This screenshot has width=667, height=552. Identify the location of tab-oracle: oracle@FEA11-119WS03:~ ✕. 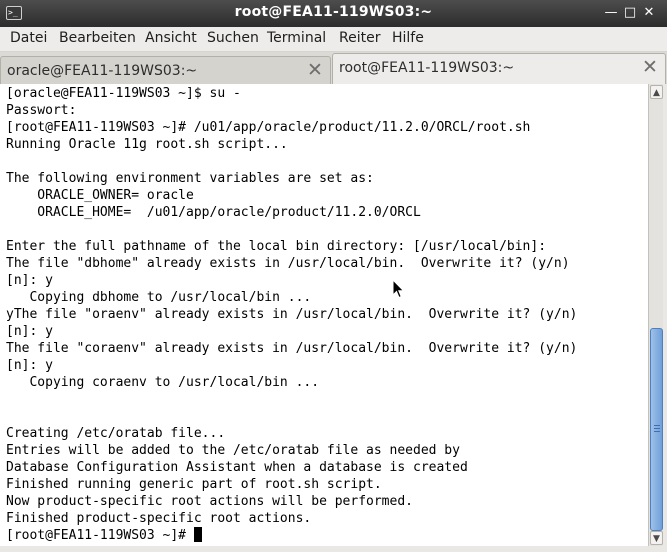
(165, 70).